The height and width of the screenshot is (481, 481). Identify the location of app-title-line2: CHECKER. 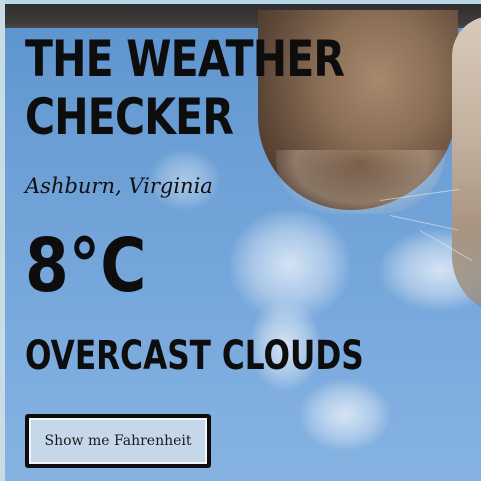
(129, 117).